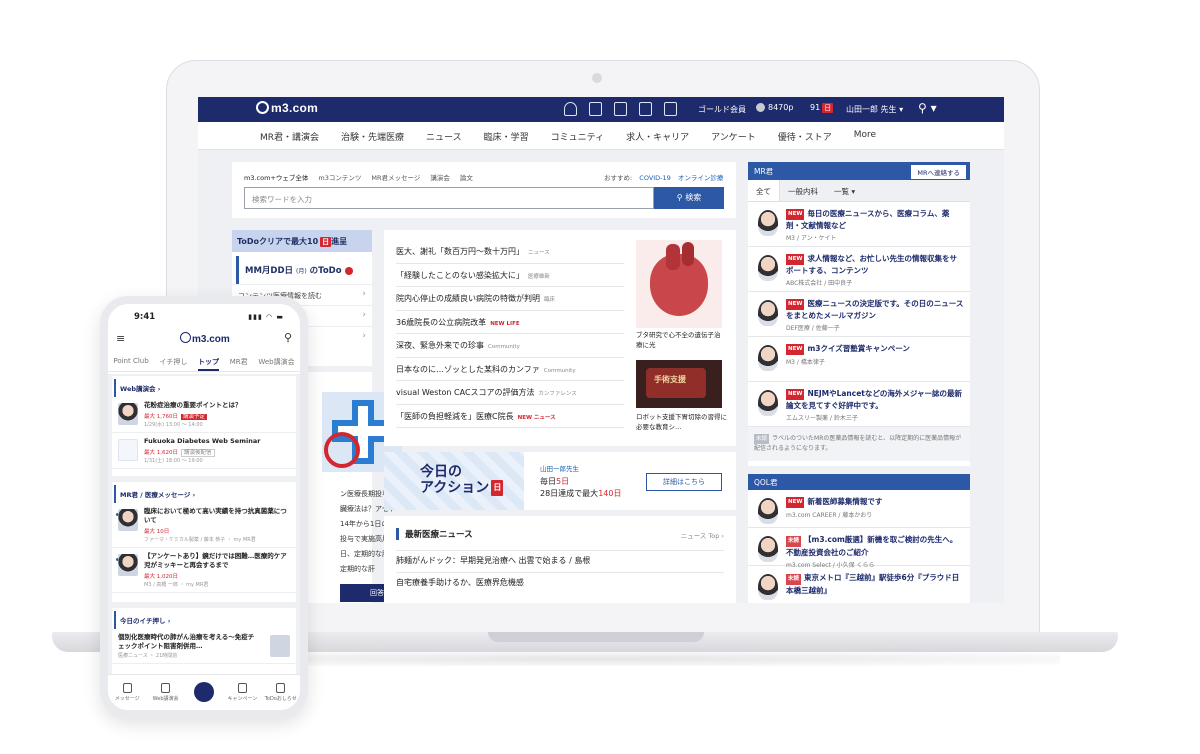  I want to click on qol-item: NEW 新着医師募集情報です m3.com CAREER / 藤本かおり, so click(859, 509).